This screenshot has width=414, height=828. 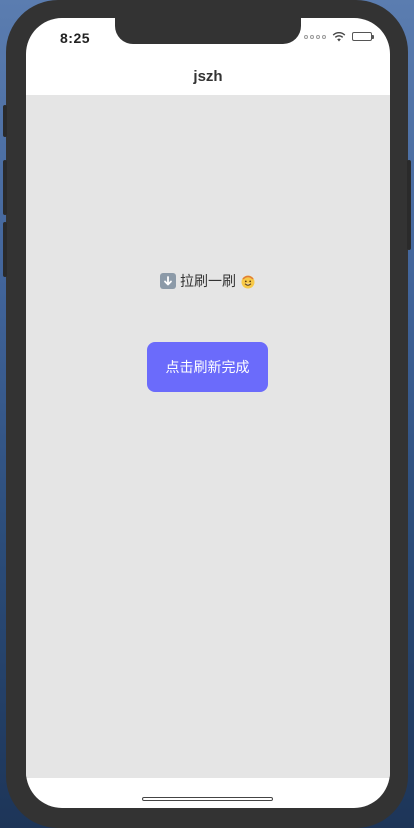 What do you see at coordinates (363, 36) in the screenshot?
I see `battery-icon` at bounding box center [363, 36].